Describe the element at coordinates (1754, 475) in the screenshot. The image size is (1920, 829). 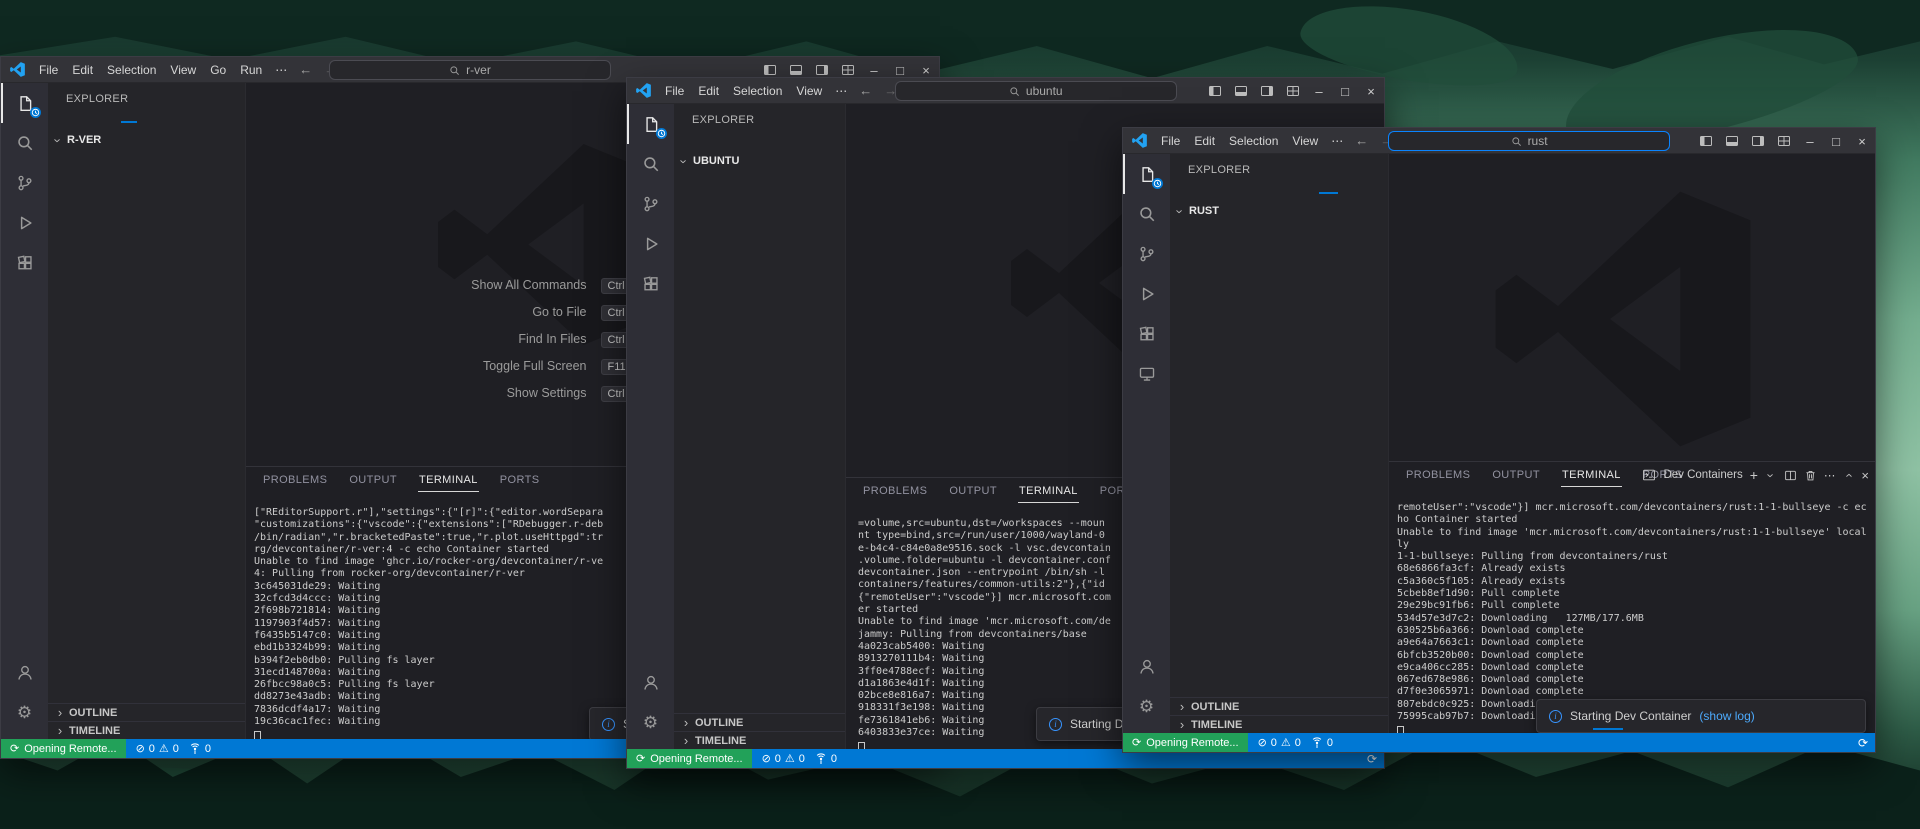
I see `new-terminal-button: +` at that location.